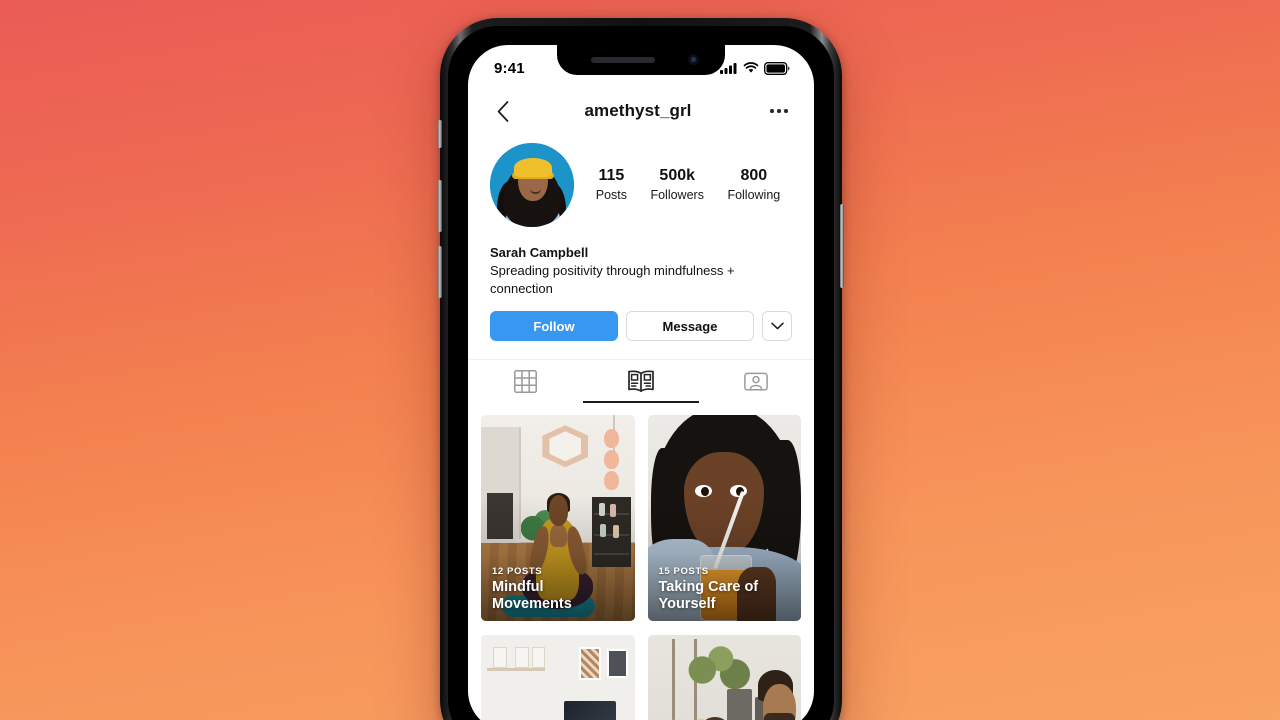 The image size is (1280, 720). What do you see at coordinates (753, 185) in the screenshot?
I see `stat-following: 800 Following` at bounding box center [753, 185].